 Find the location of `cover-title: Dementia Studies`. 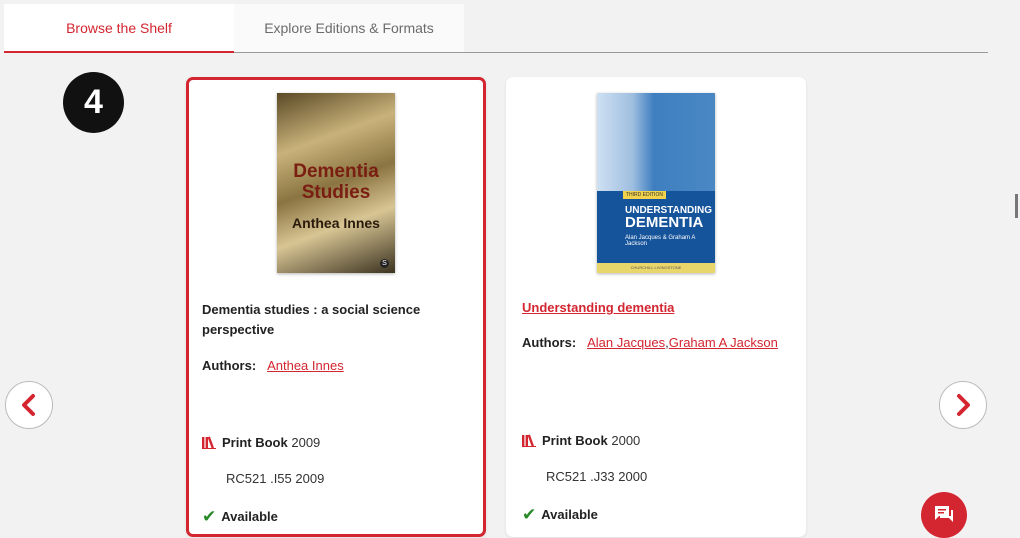

cover-title: Dementia Studies is located at coordinates (336, 182).